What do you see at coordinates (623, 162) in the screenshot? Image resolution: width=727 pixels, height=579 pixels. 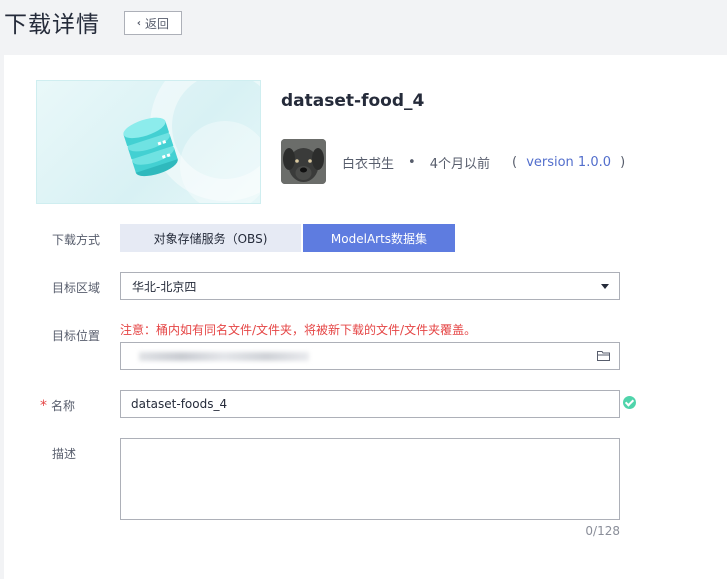 I see `version-close-paren: )` at bounding box center [623, 162].